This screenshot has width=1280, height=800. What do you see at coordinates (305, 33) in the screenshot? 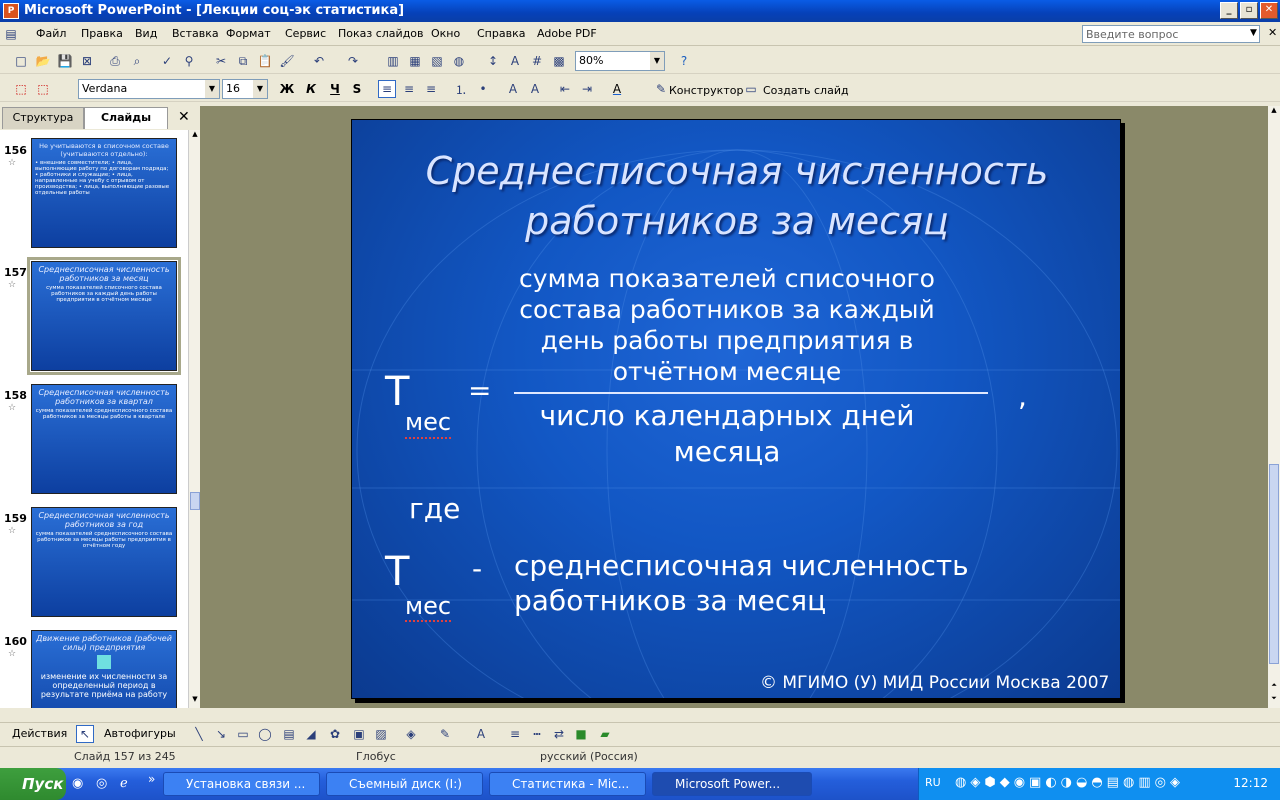
I see `menu-tools: Сервис` at bounding box center [305, 33].